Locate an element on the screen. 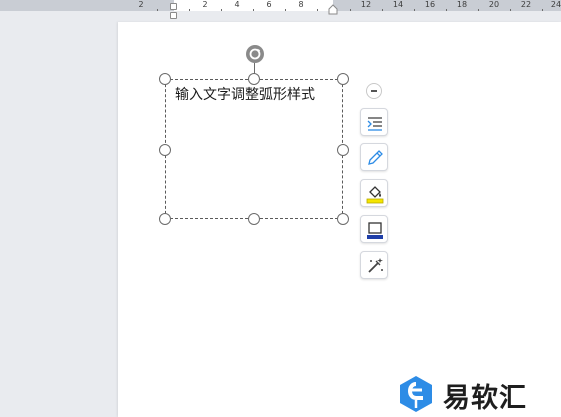 Image resolution: width=561 pixels, height=417 pixels. ruler-label: 14 is located at coordinates (398, 4).